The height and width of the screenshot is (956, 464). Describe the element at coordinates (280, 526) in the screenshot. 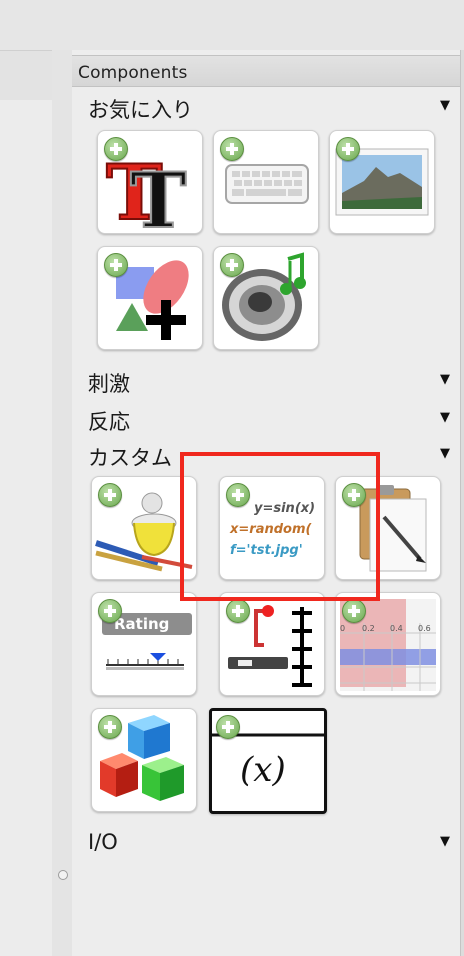

I see `highlight-box` at that location.